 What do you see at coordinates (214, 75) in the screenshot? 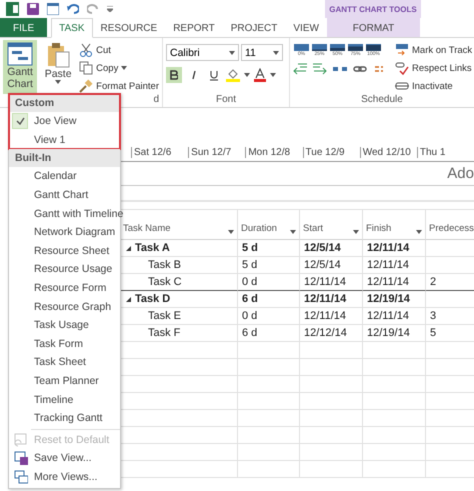
I see `underline-icon` at bounding box center [214, 75].